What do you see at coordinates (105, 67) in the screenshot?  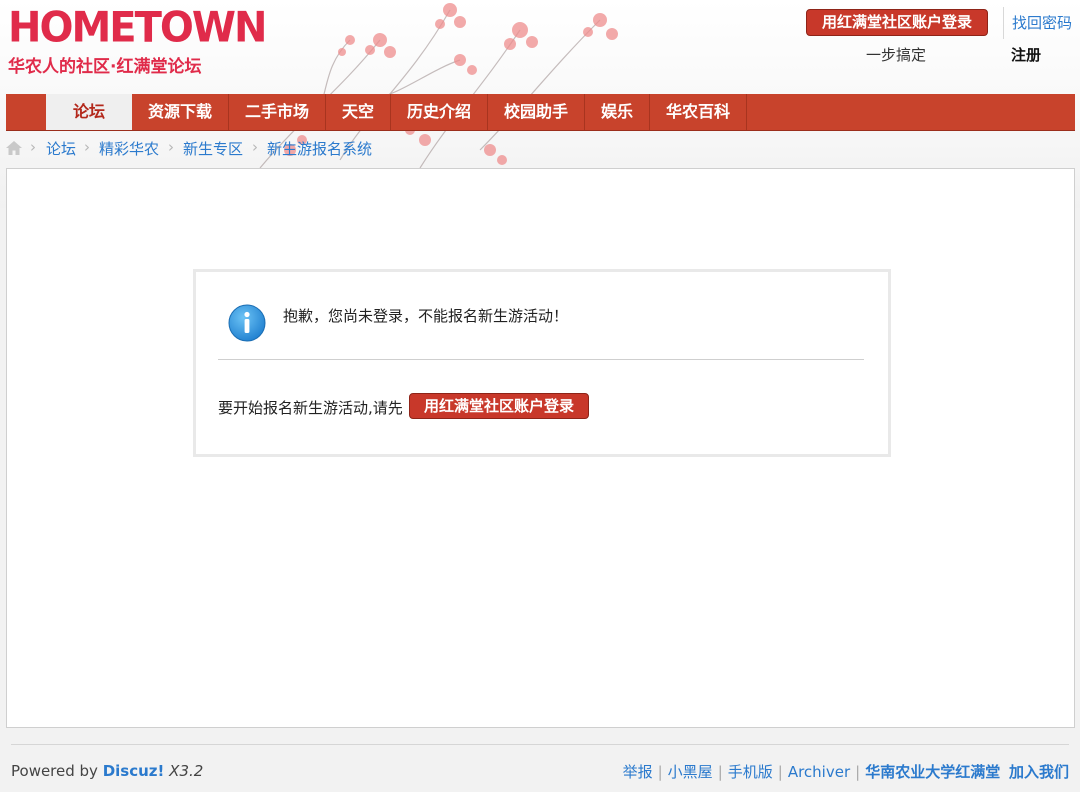 I see `logo-tagline: 华农人的社区·红满堂论坛` at bounding box center [105, 67].